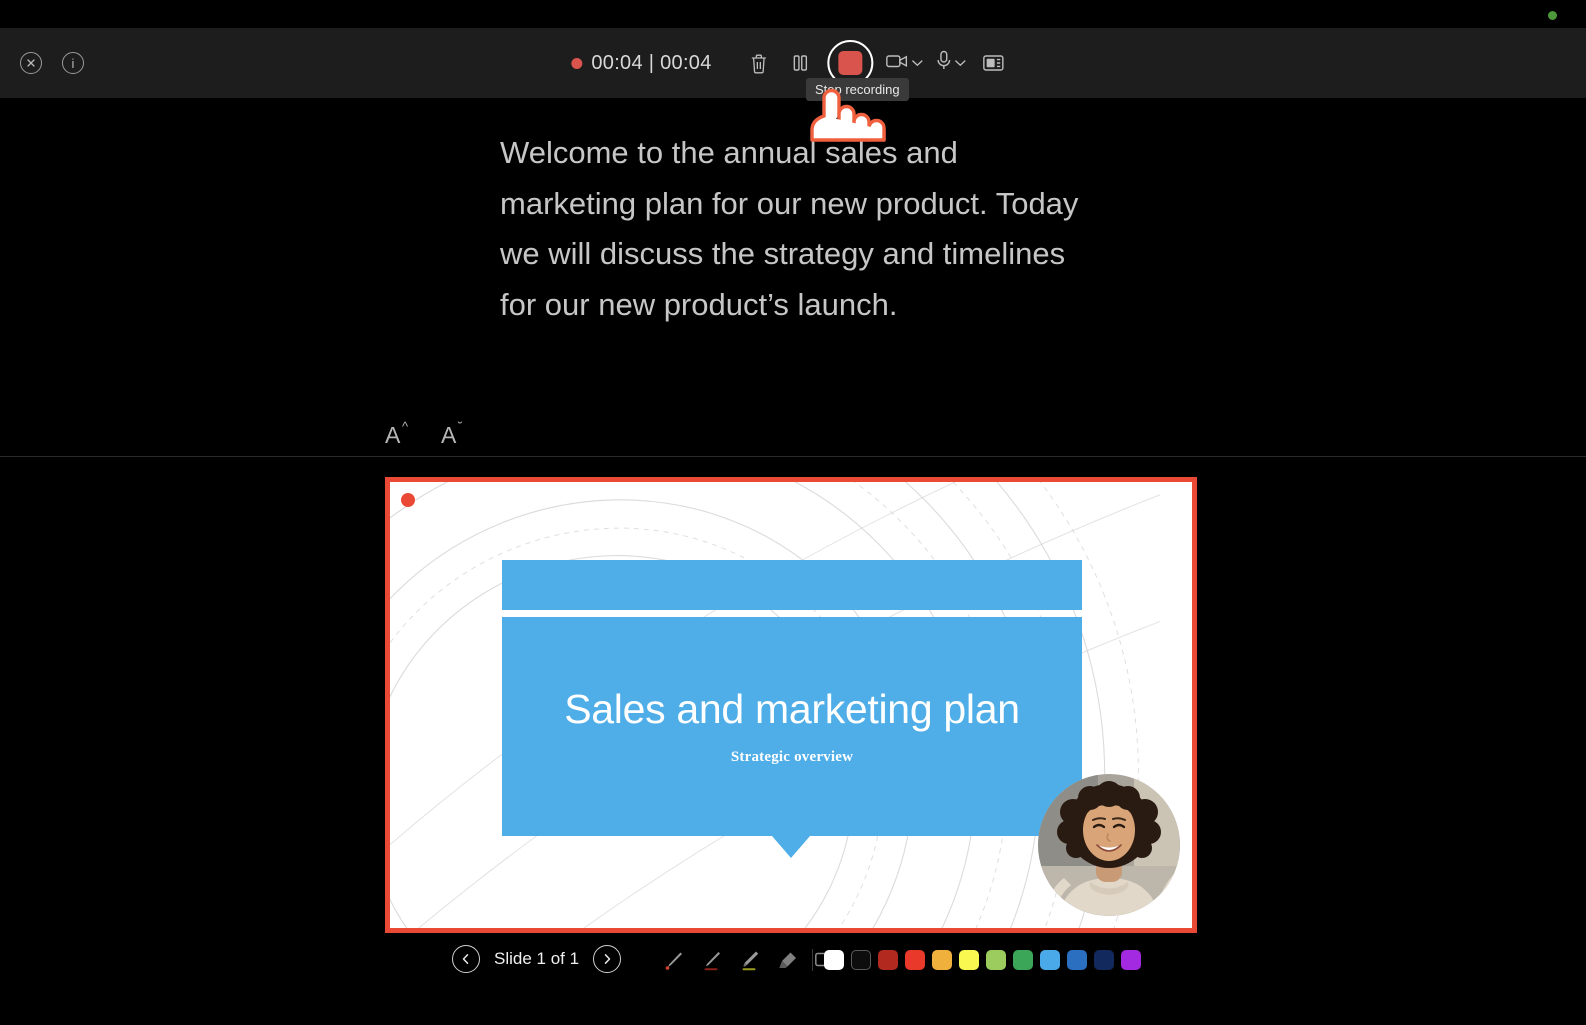 The image size is (1586, 1025). What do you see at coordinates (857, 89) in the screenshot?
I see `stop-recording-tooltip: Stop recording` at bounding box center [857, 89].